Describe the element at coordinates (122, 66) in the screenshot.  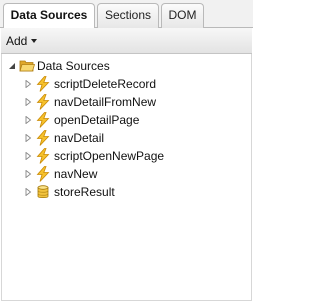
I see `tree-node-data-sources: Data Sources` at that location.